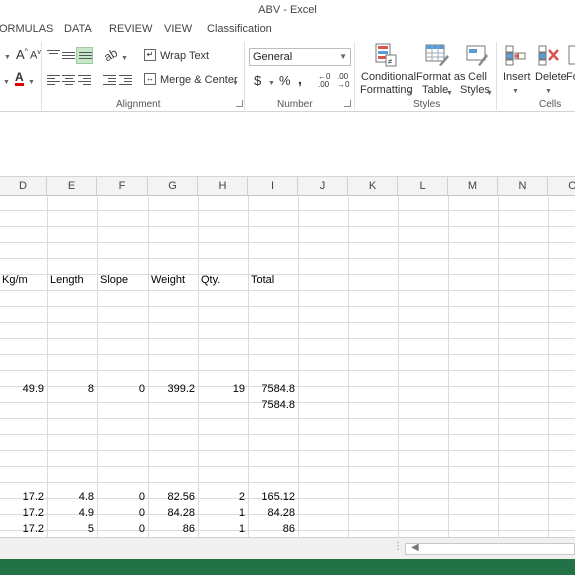 This screenshot has width=575, height=575. I want to click on header-length: Length, so click(72, 280).